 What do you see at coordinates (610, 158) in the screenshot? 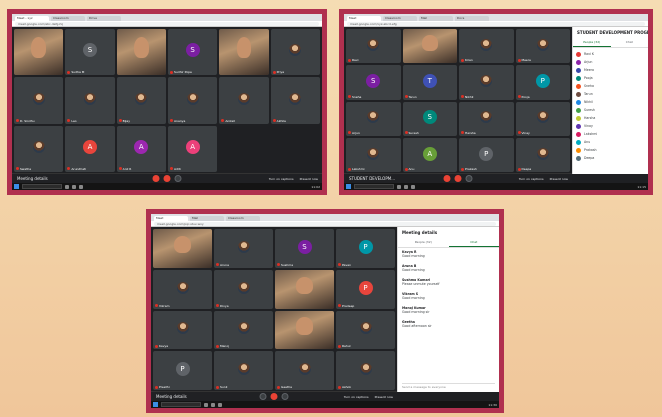
I see `people-list-item: Deepa` at bounding box center [610, 158].